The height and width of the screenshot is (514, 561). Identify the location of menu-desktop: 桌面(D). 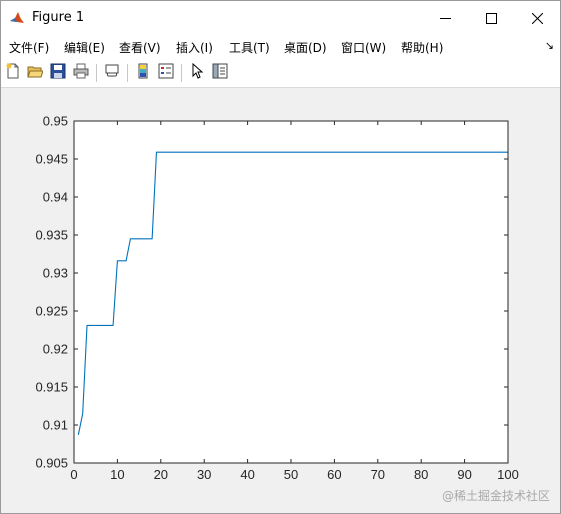
(305, 47).